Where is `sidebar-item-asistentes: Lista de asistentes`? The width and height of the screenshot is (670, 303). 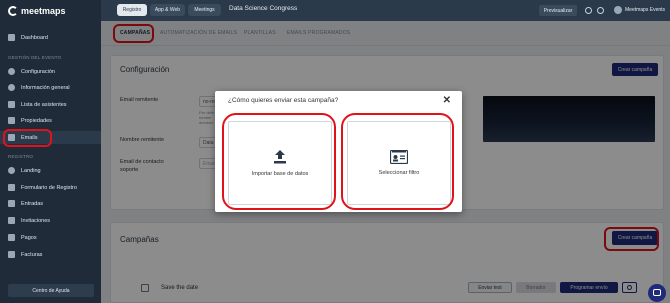
sidebar-item-asistentes: Lista de asistentes is located at coordinates (50, 104).